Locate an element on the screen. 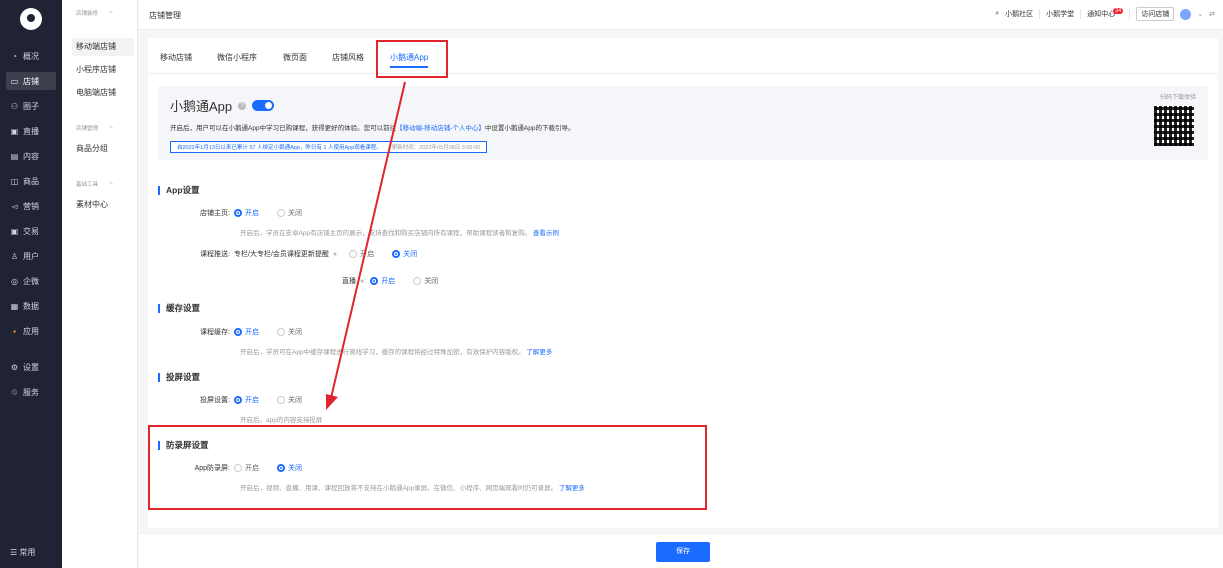 Image resolution: width=1223 pixels, height=568 pixels. subnav-group-tools: 基础工具 ^ is located at coordinates (94, 184).